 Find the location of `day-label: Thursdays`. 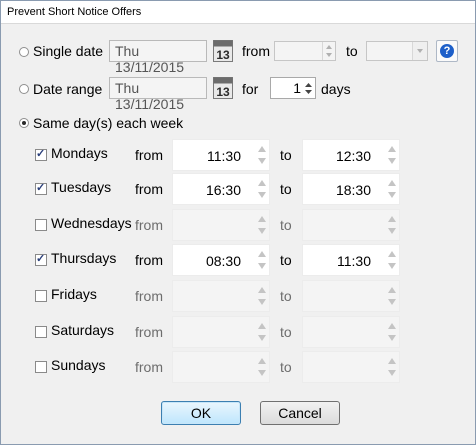

day-label: Thursdays is located at coordinates (83, 258).